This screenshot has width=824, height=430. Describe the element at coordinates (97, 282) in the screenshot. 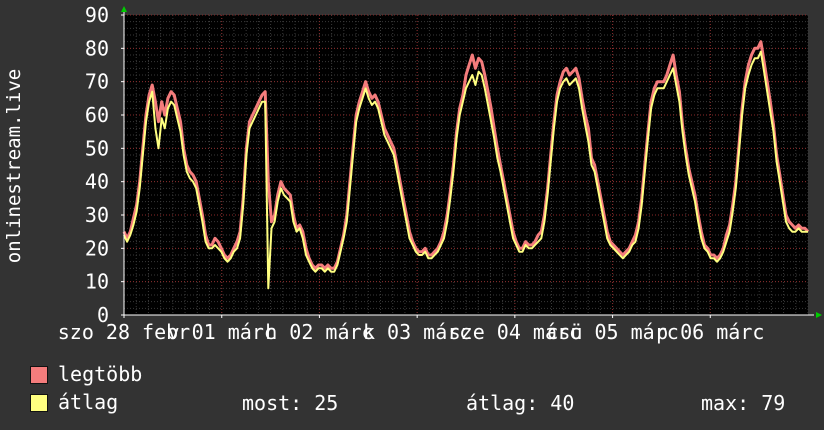

I see `y-tick-label: 10` at that location.